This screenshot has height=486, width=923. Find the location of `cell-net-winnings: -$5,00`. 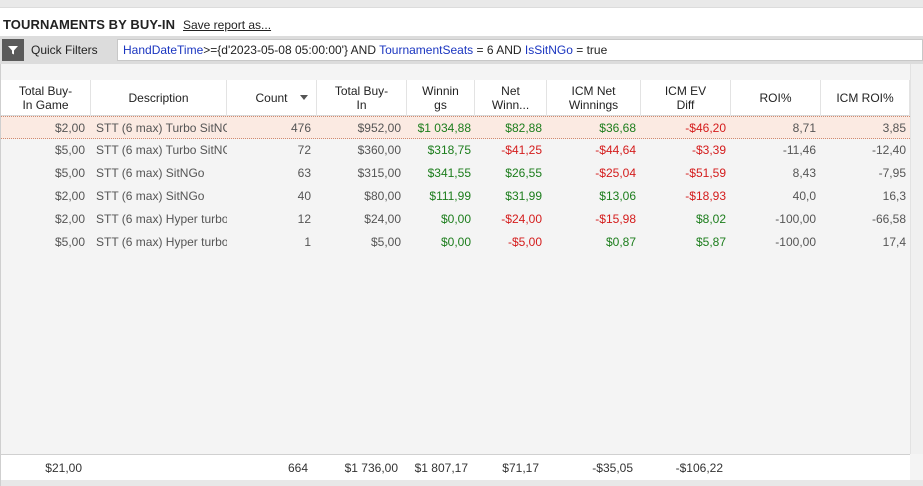

cell-net-winnings: -$5,00 is located at coordinates (524, 242).